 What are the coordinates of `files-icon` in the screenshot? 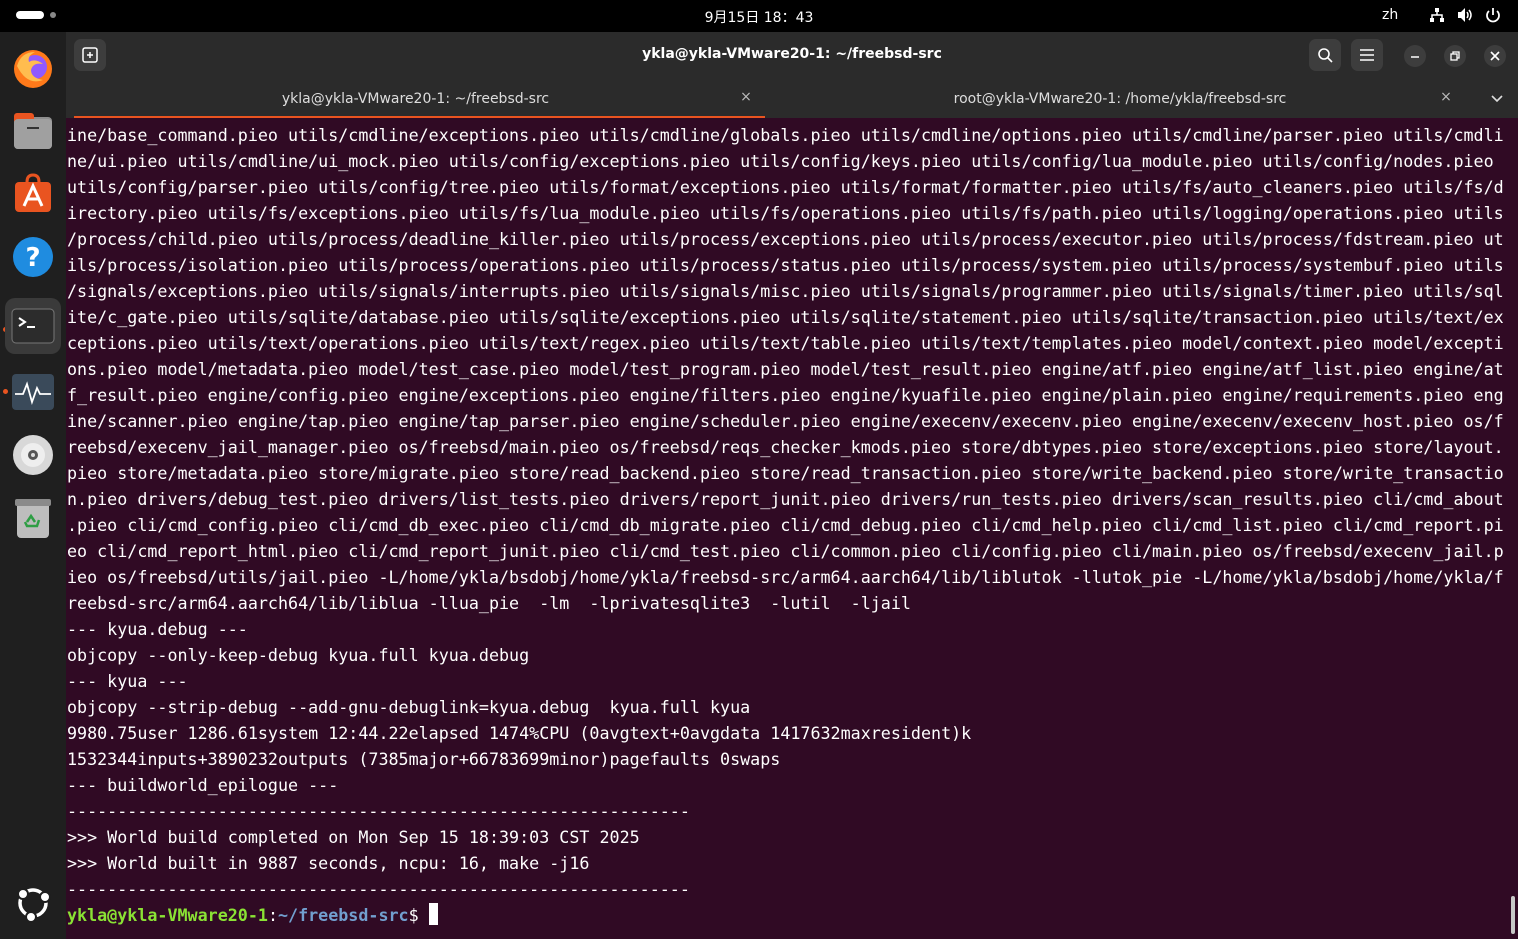 It's located at (33, 131).